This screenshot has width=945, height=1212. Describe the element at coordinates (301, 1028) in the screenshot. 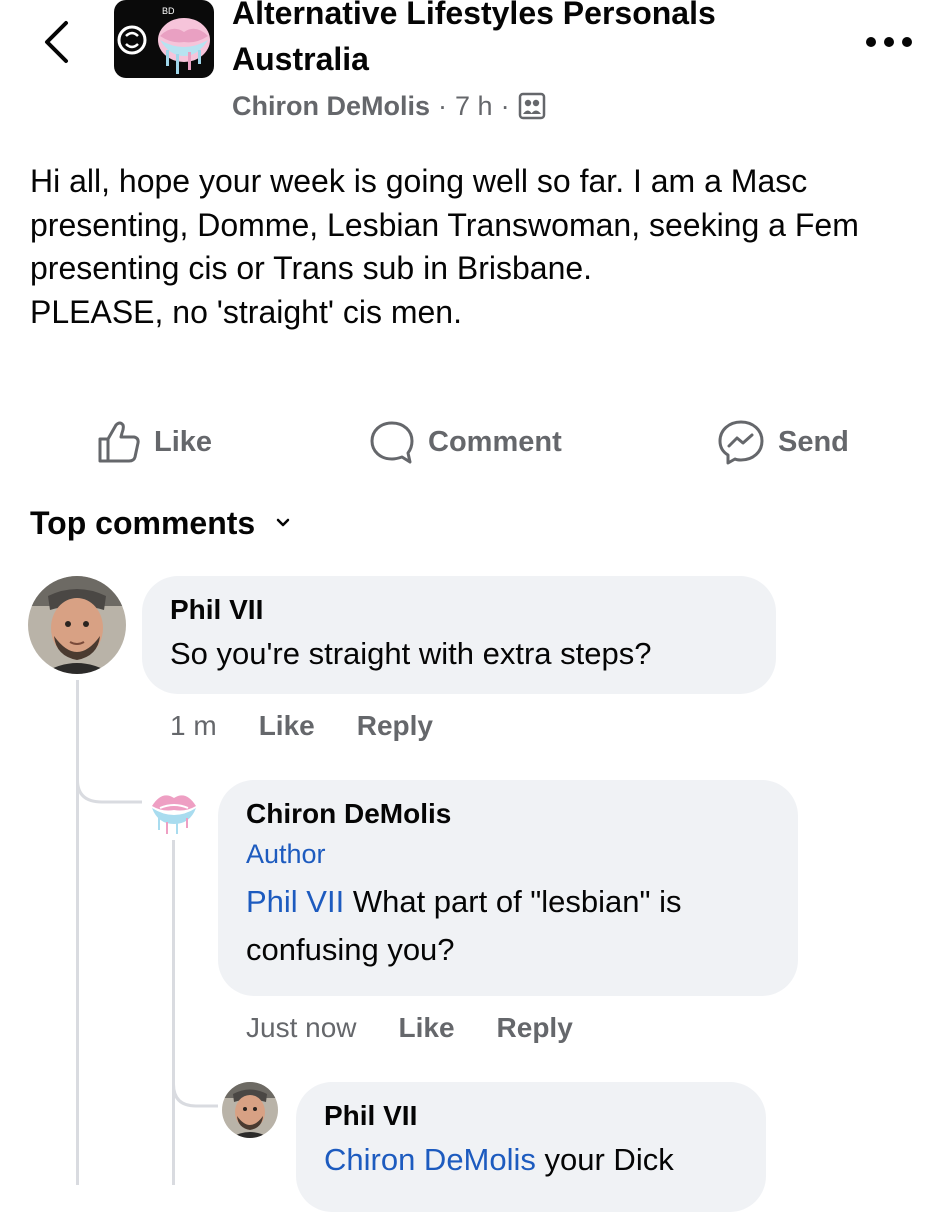

I see `comment-time: Just now` at that location.